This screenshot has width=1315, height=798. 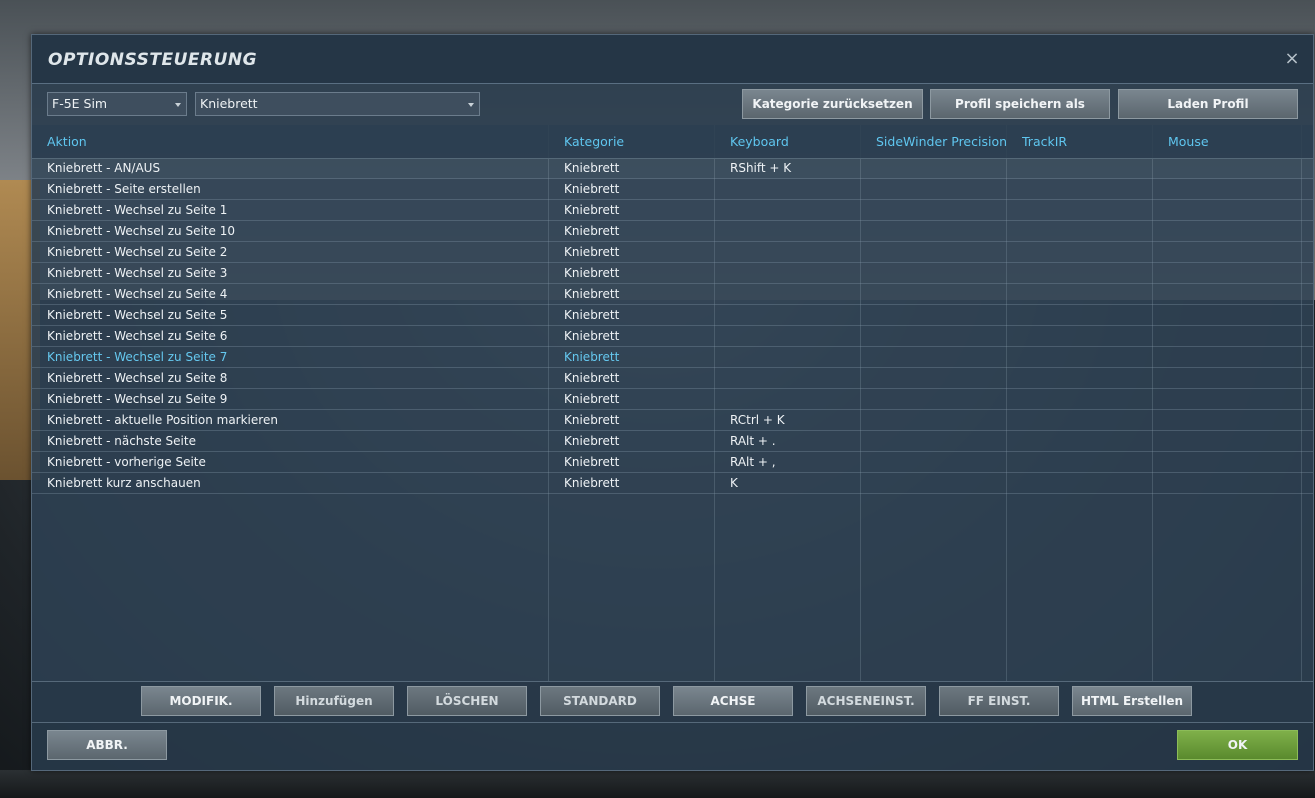 What do you see at coordinates (672, 168) in the screenshot?
I see `table-row: Kniebrett - AN/AUS Kniebrett RShift + K` at bounding box center [672, 168].